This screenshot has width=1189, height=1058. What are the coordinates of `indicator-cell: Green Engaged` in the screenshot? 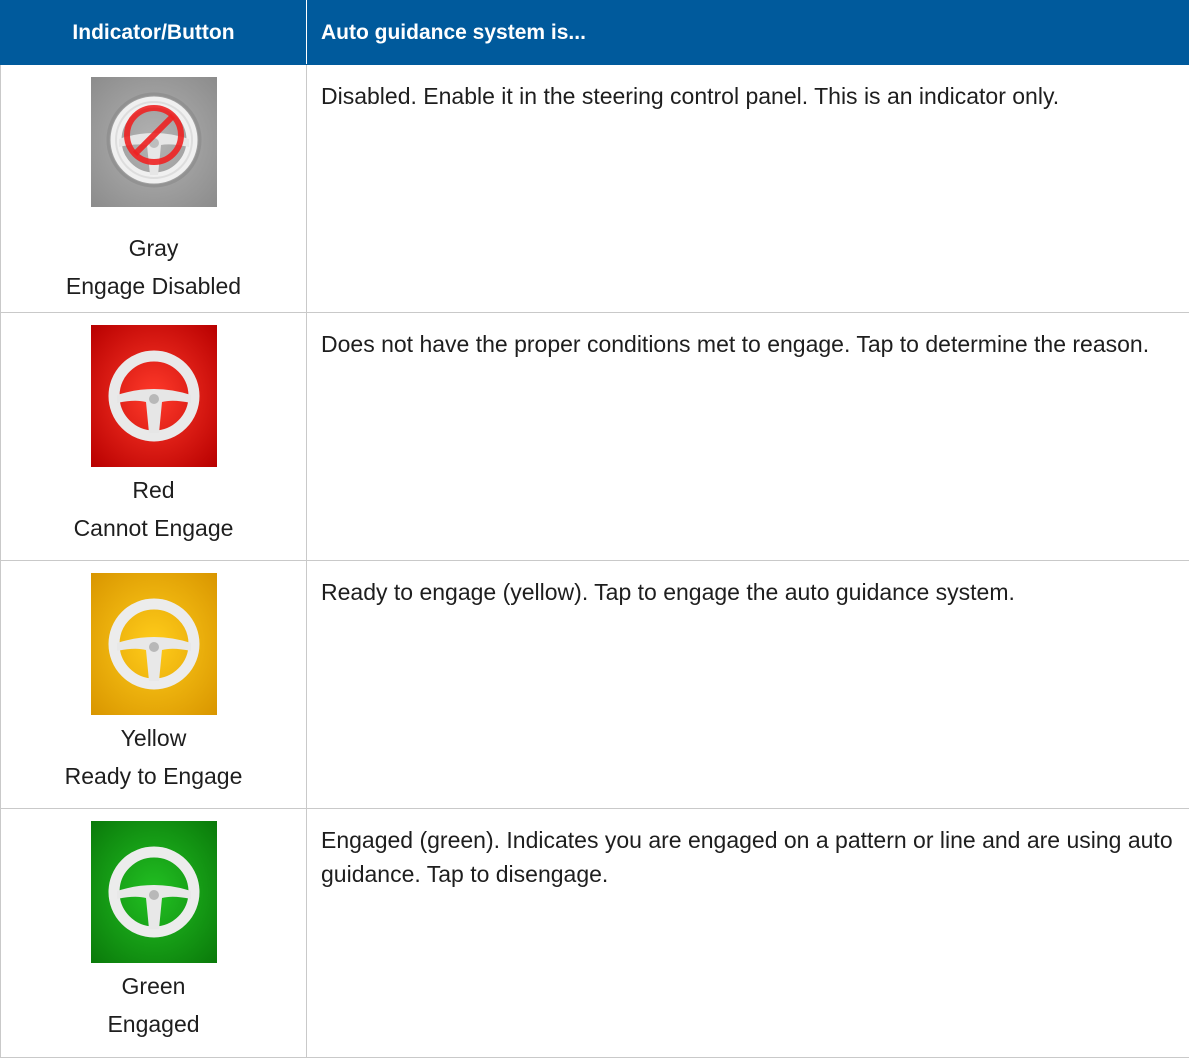 It's located at (154, 933).